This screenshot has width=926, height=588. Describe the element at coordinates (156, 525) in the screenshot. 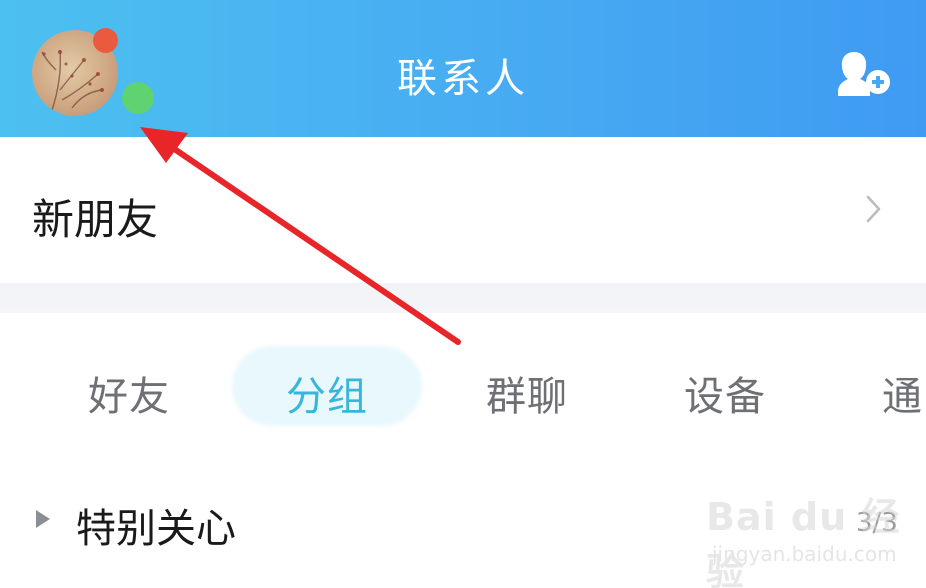

I see `group-special-care: 特别关心` at that location.